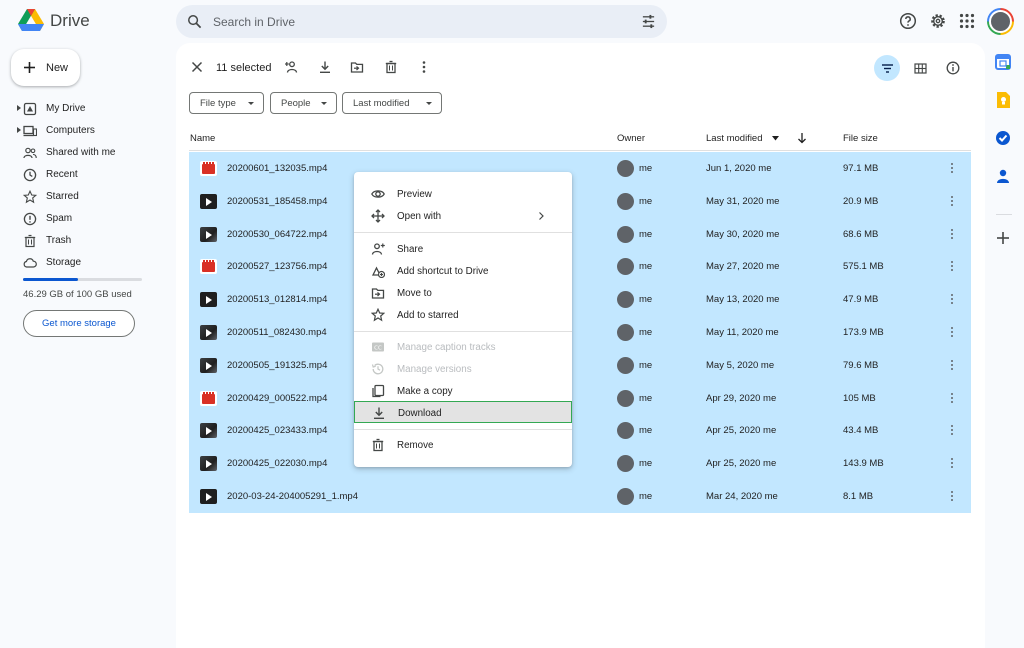  I want to click on more-vert-icon, so click(424, 67).